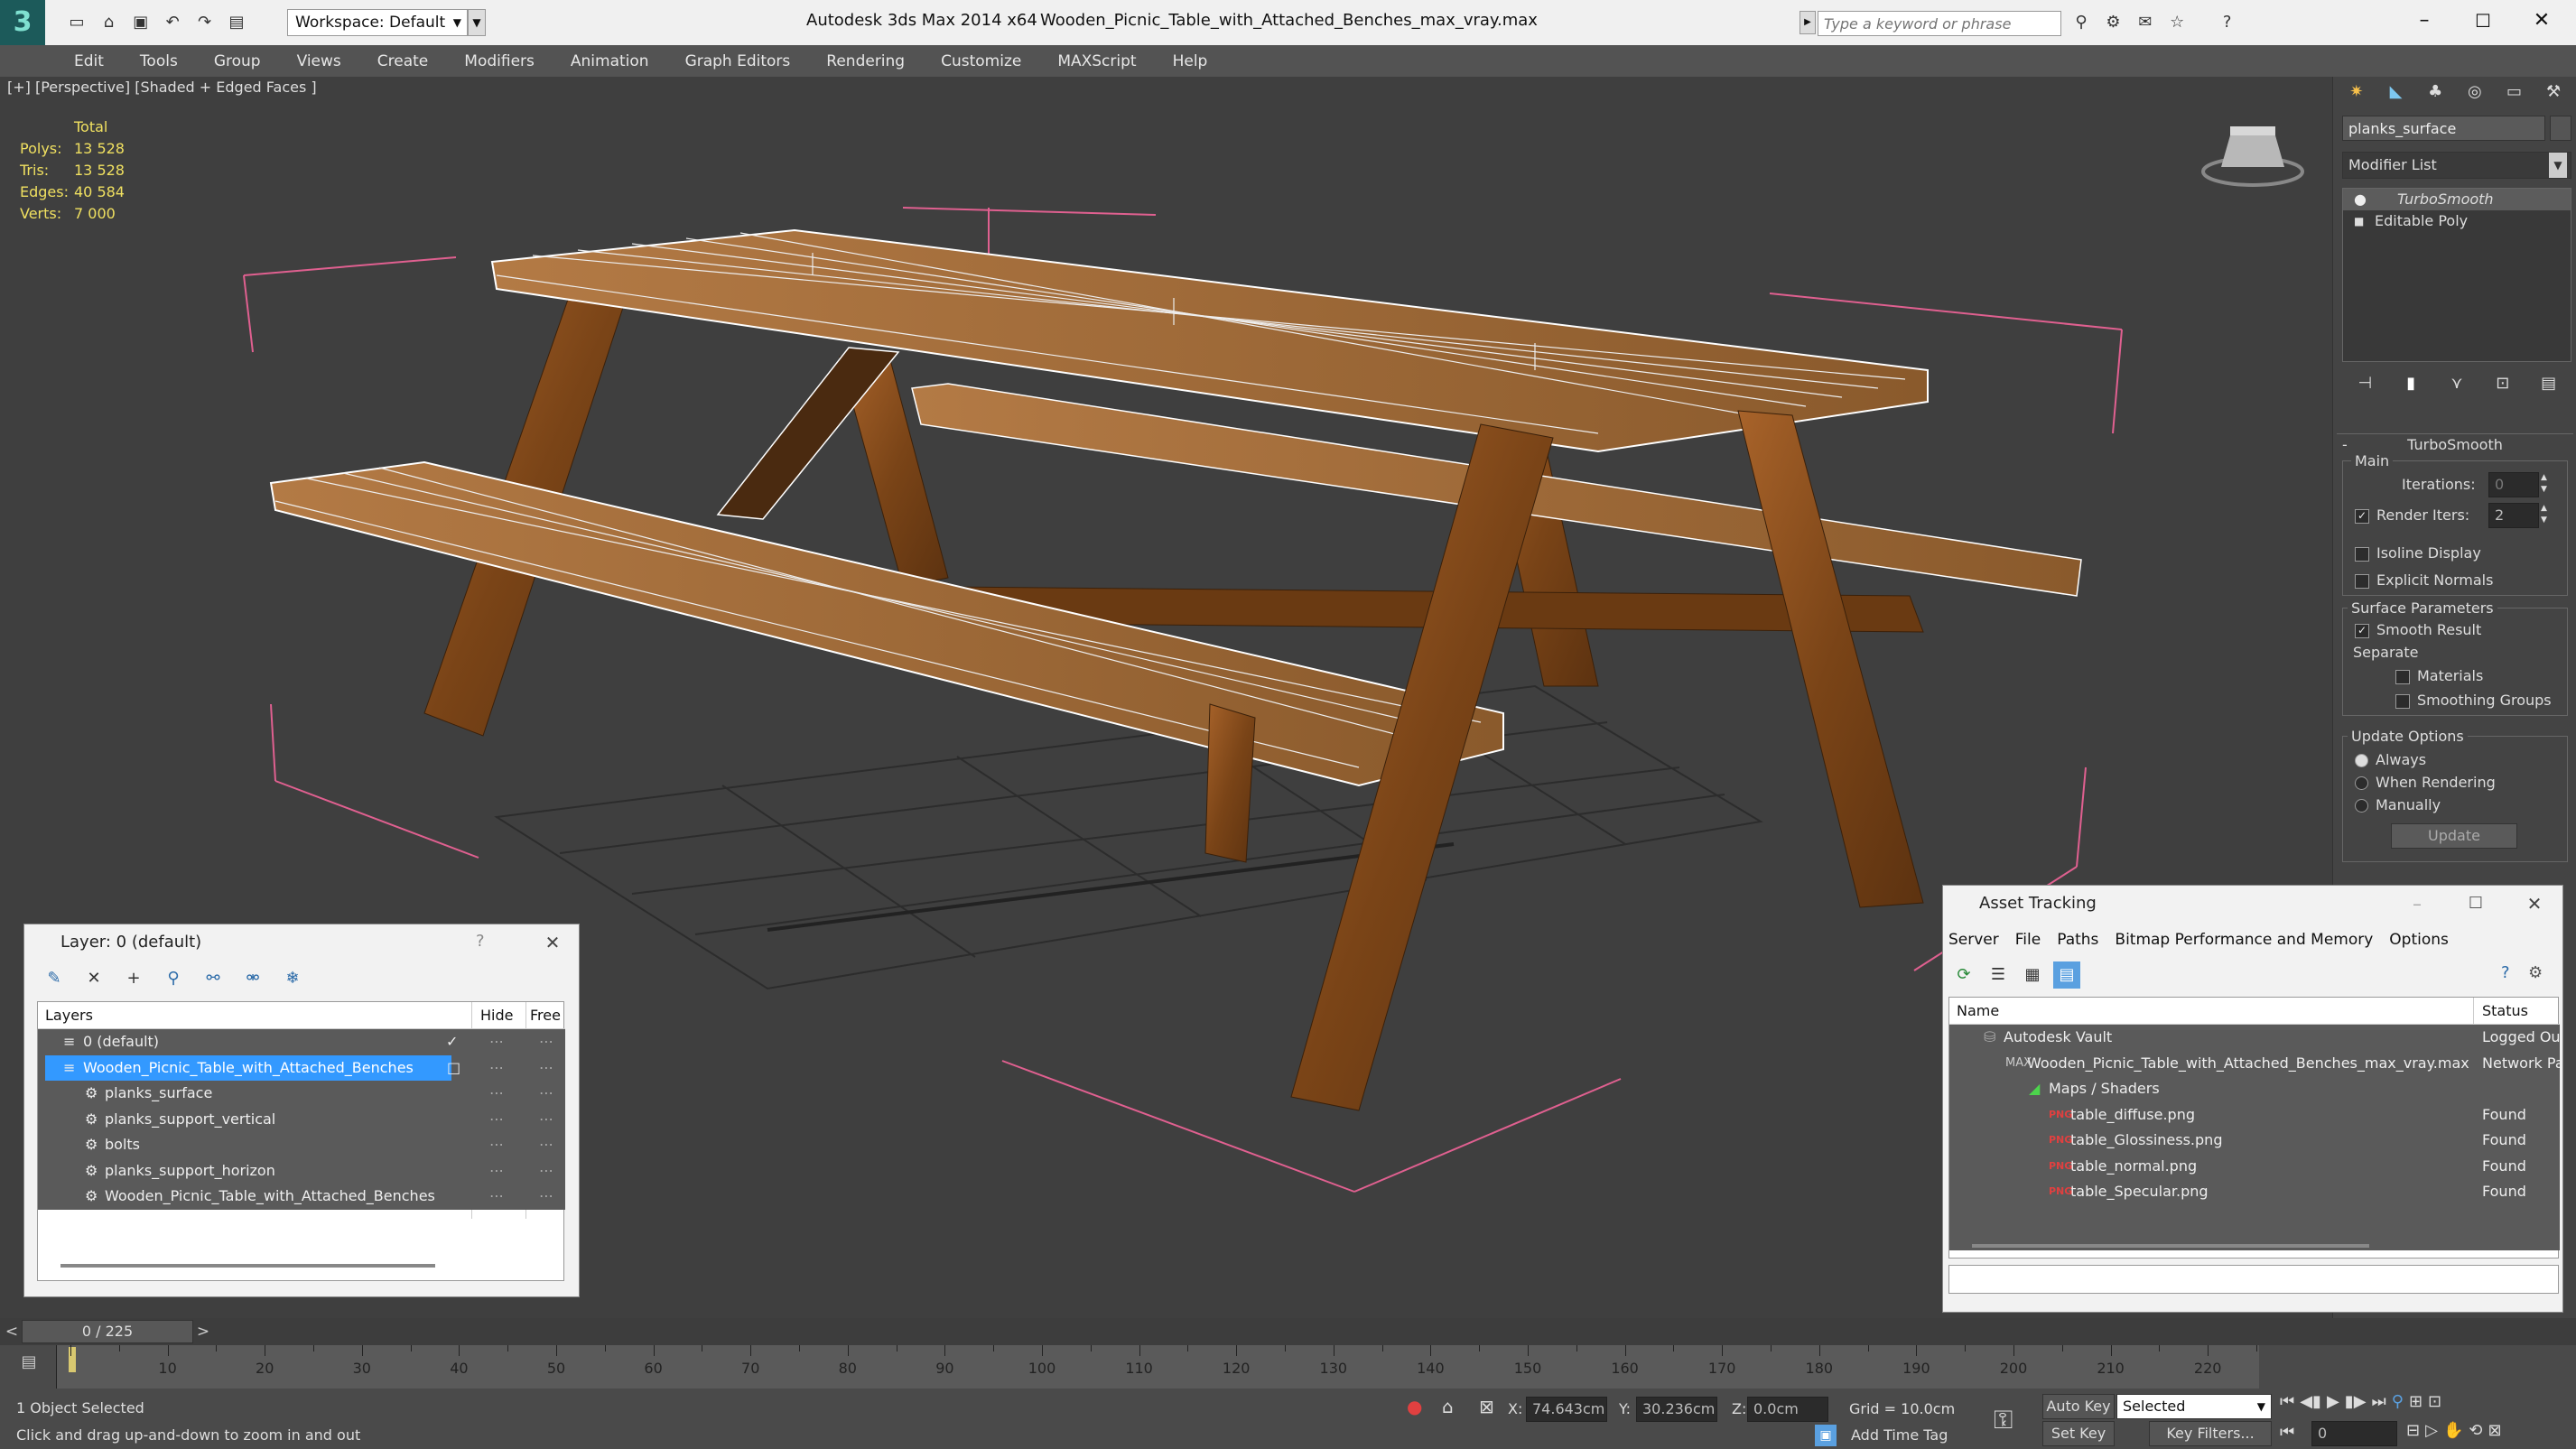 The height and width of the screenshot is (1449, 2576). Describe the element at coordinates (107, 1331) in the screenshot. I see `time-slider-thumb: 0 / 225` at that location.